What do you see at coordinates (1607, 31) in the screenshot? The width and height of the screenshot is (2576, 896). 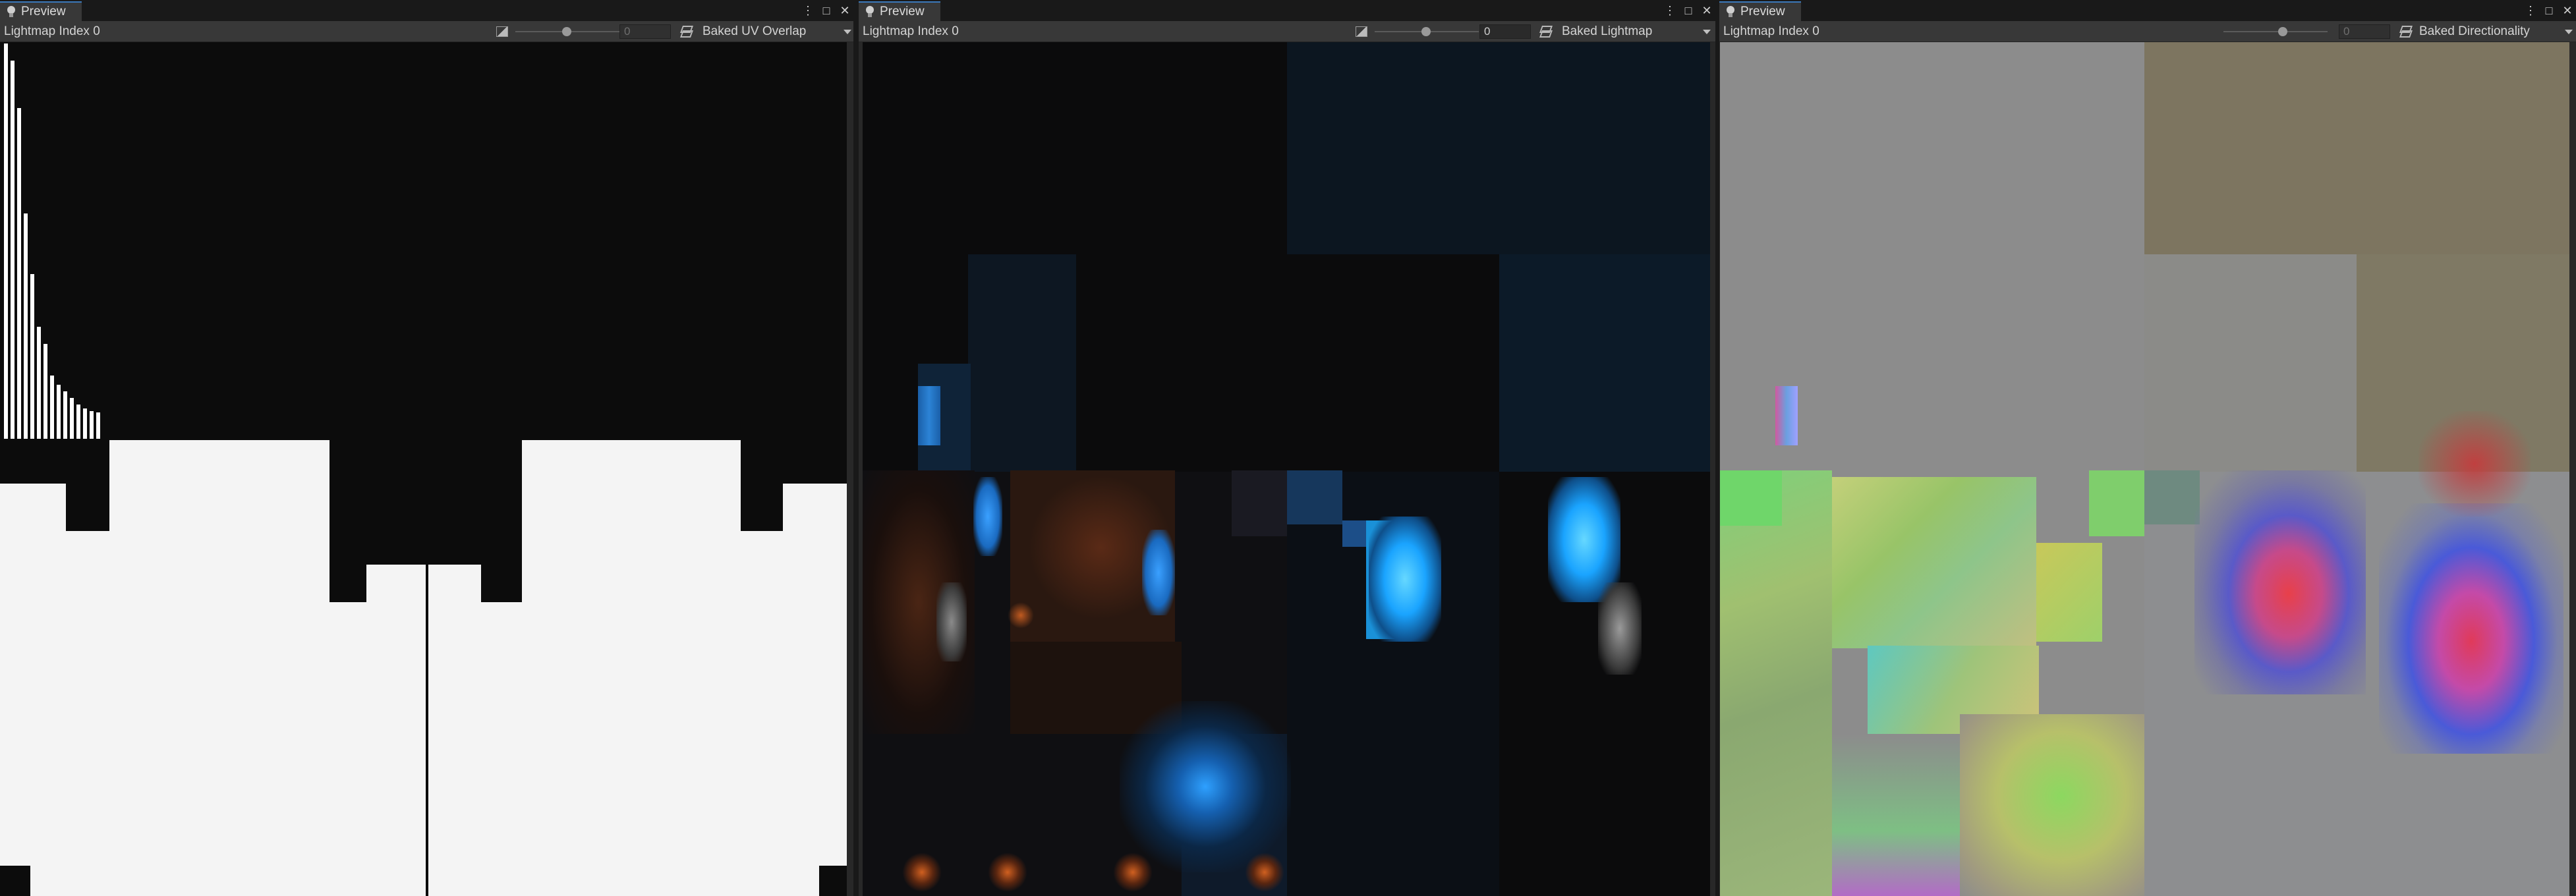 I see `mode-dropdown: Baked Lightmap` at bounding box center [1607, 31].